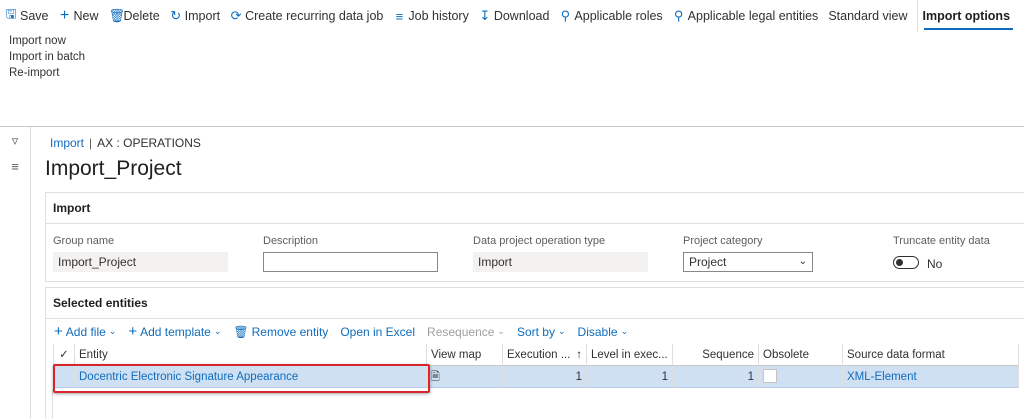  Describe the element at coordinates (931, 355) in the screenshot. I see `column-header-source-format: Source data format` at that location.